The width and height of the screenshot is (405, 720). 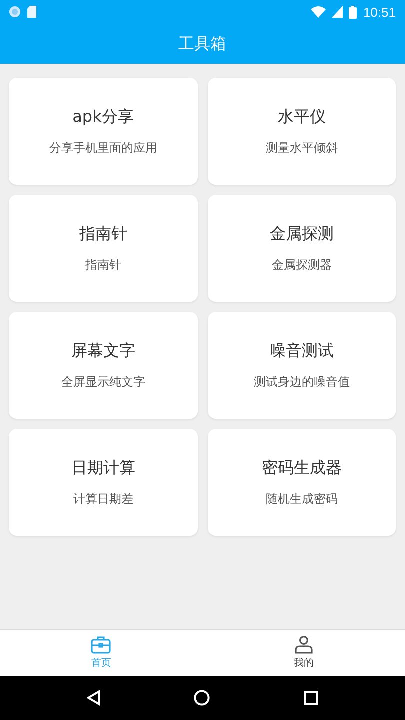 I want to click on person-icon, so click(x=304, y=645).